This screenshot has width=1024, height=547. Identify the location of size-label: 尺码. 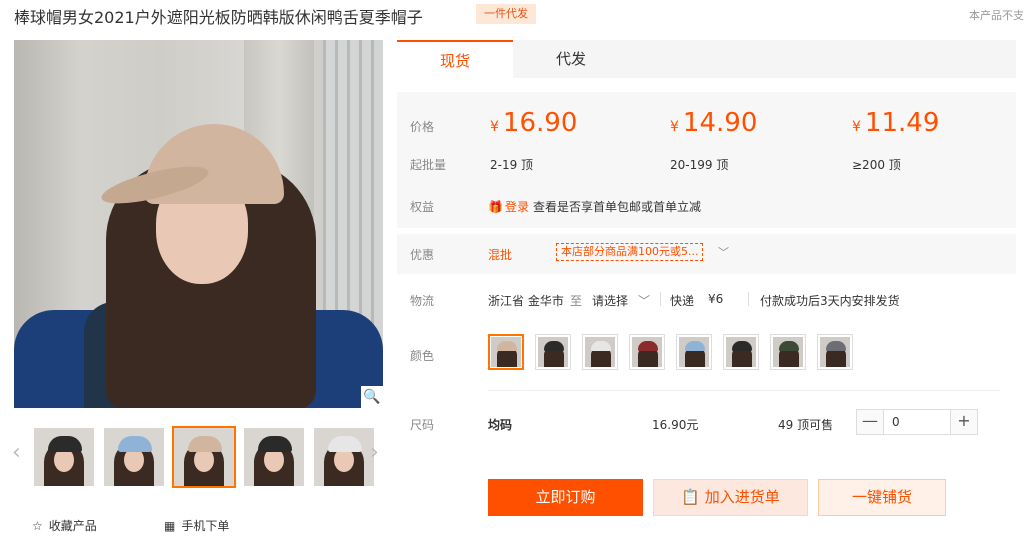
(422, 425).